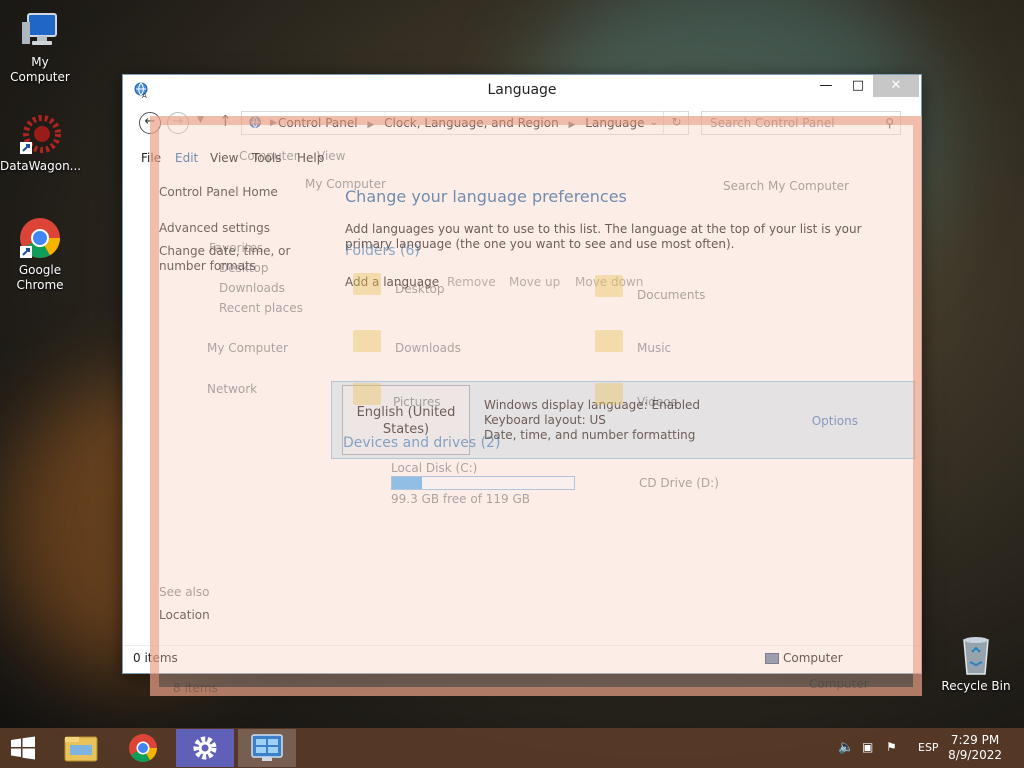 The image size is (1024, 768). I want to click on menu-edit: Edit, so click(186, 158).